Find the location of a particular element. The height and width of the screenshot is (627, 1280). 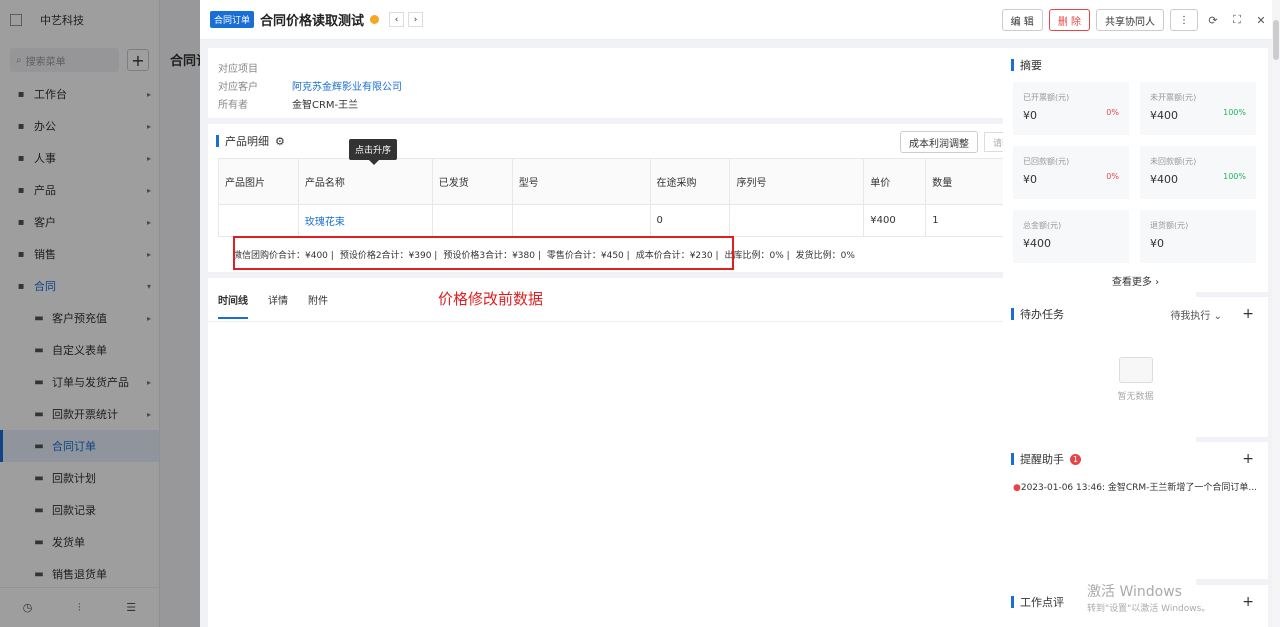

column-header: 已发货 is located at coordinates (472, 181).